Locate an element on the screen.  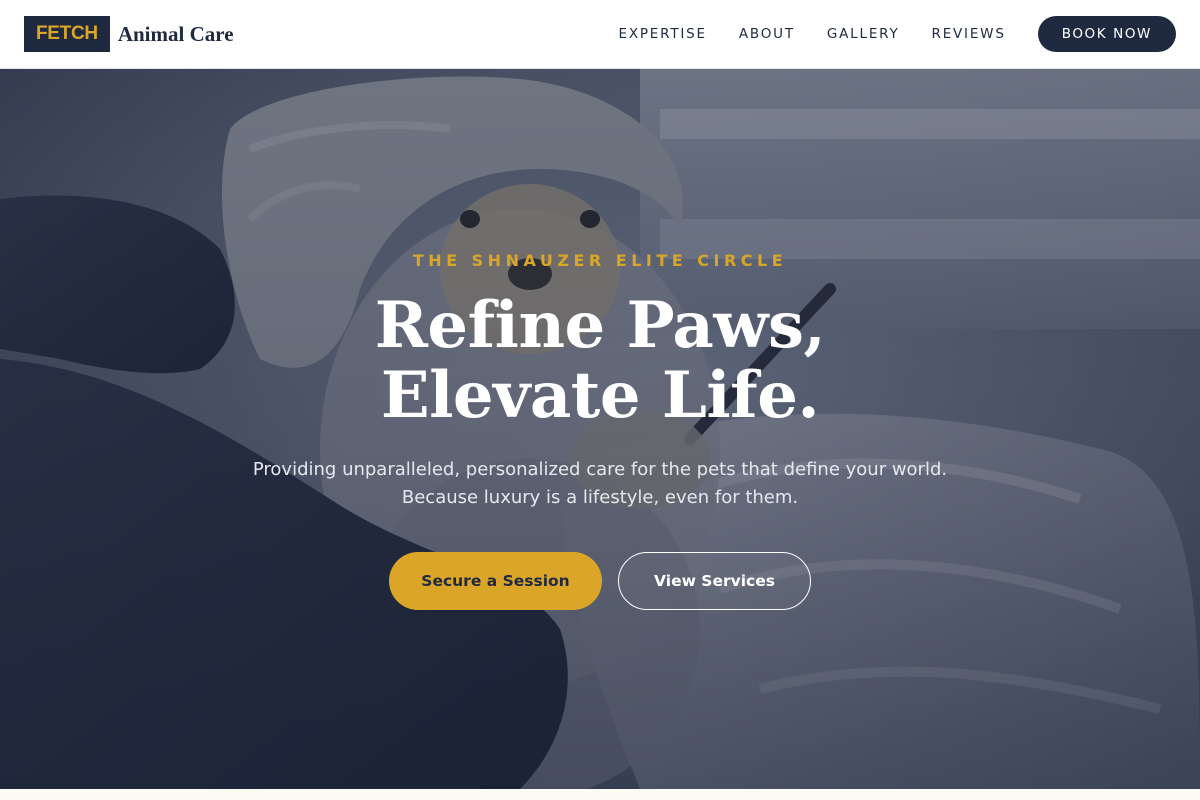
nav-link-gallery: GALLERY is located at coordinates (863, 34).